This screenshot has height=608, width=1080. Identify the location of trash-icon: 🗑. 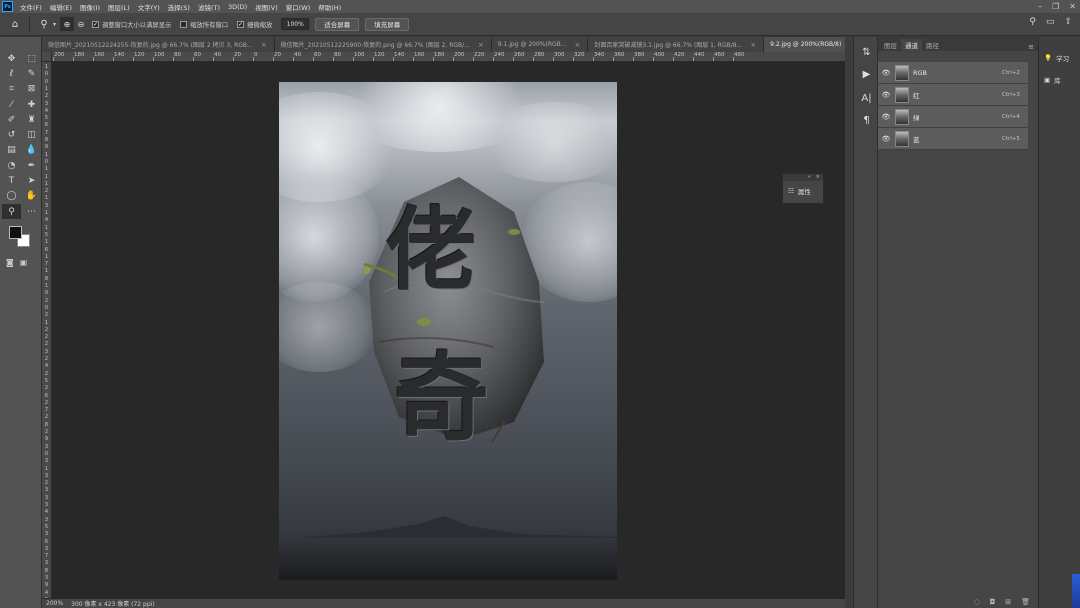
(1025, 602).